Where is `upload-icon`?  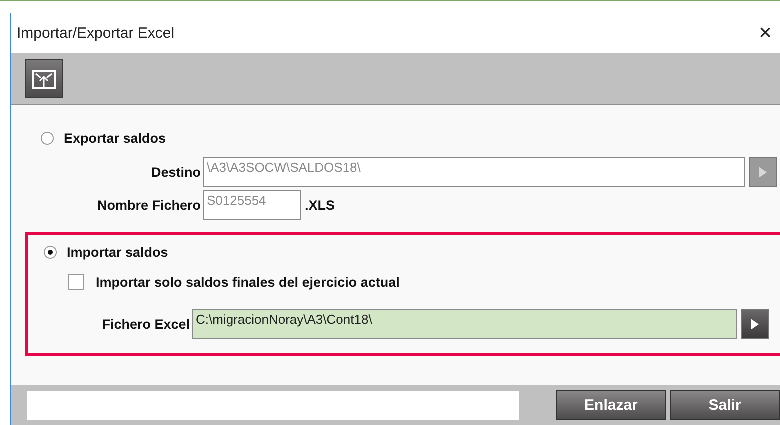 upload-icon is located at coordinates (44, 79).